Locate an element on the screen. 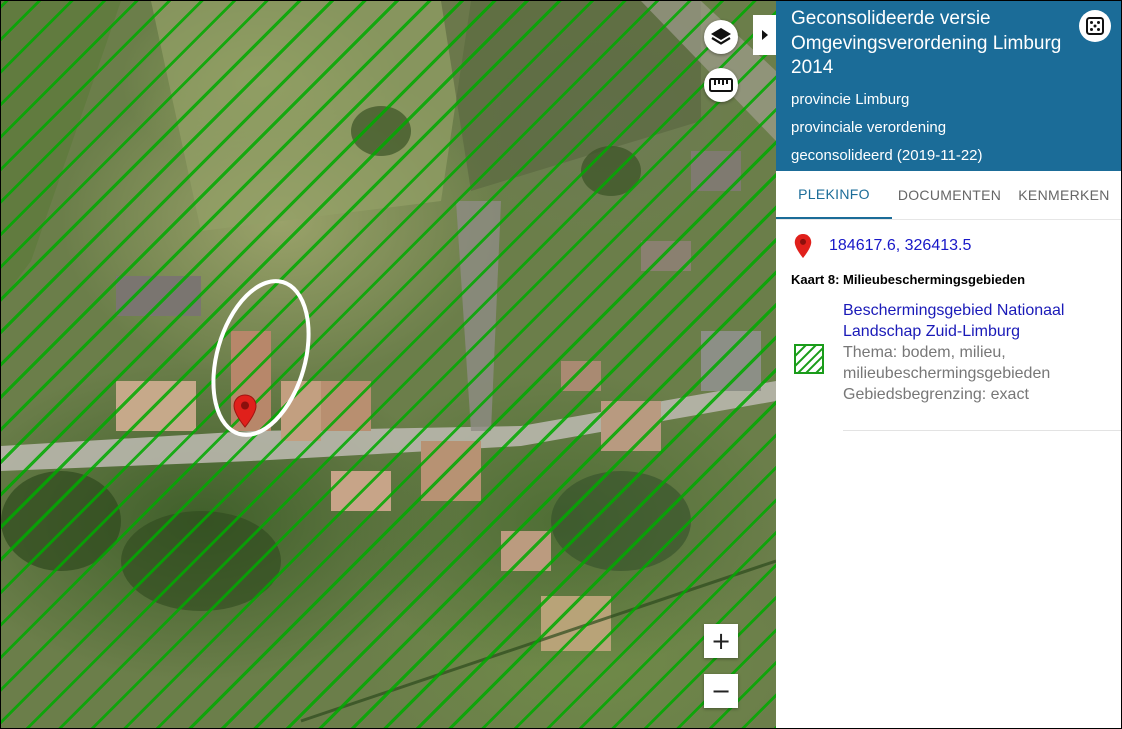  tab-kenmerken: KENMERKEN is located at coordinates (1064, 195).